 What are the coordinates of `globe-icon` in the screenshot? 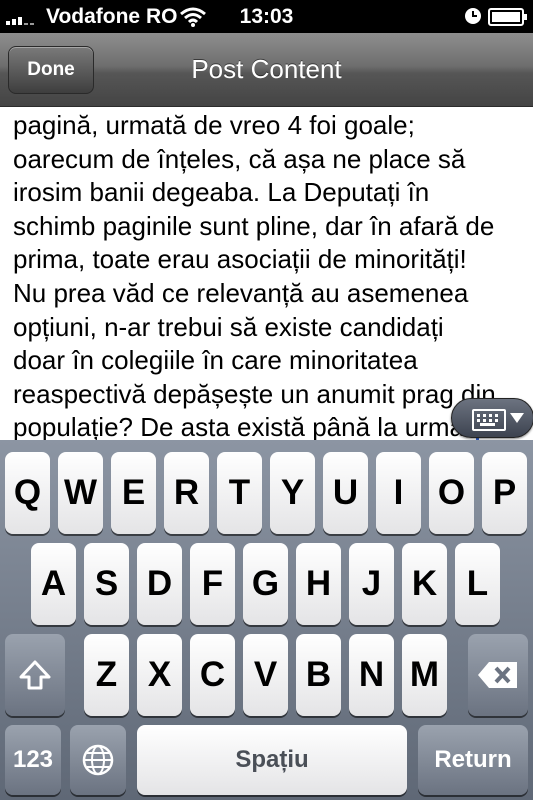 It's located at (98, 760).